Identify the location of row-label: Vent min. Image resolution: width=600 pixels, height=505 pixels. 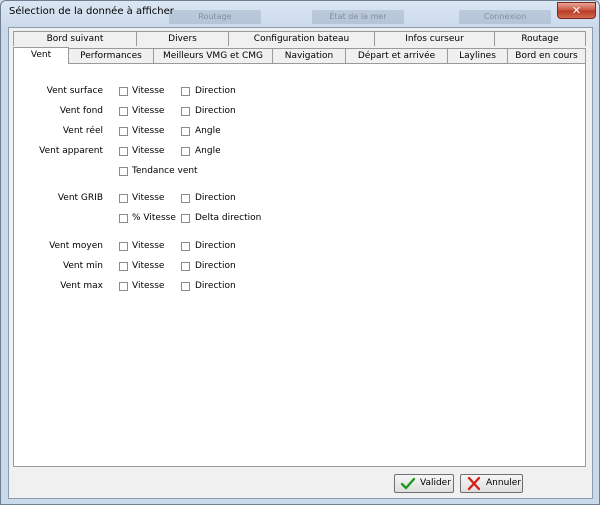
(82, 266).